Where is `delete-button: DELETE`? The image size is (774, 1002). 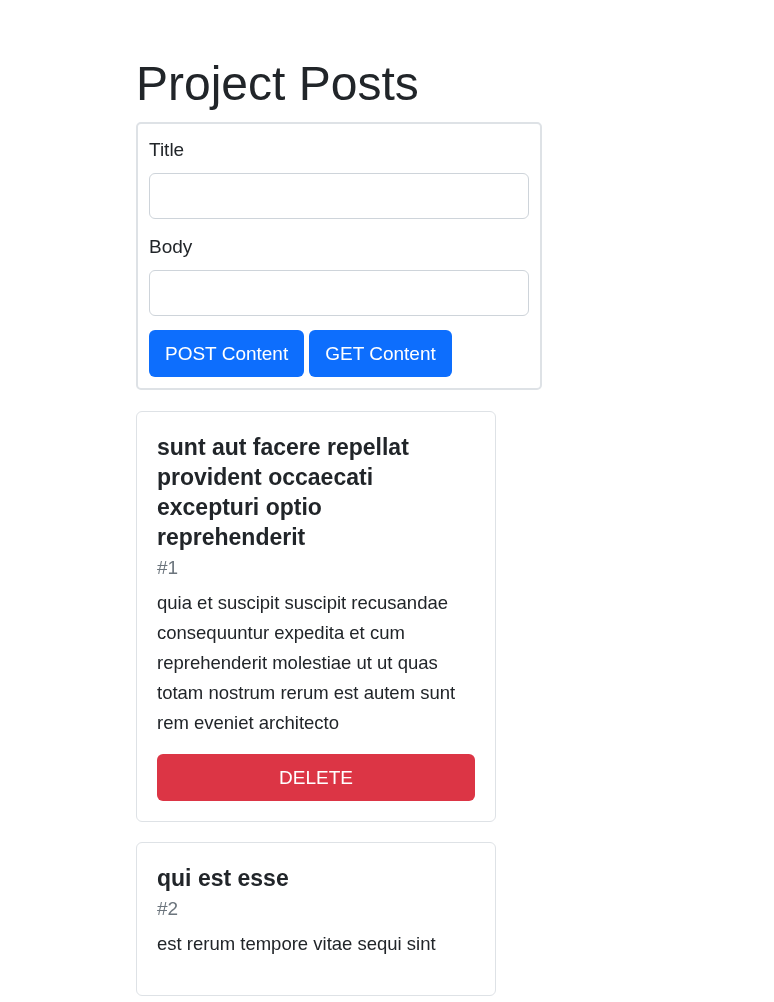
delete-button: DELETE is located at coordinates (316, 777).